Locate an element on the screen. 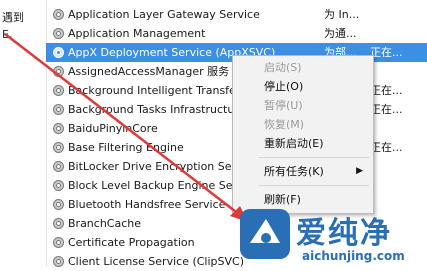 The width and height of the screenshot is (427, 271). watermark-brand: 爱纯净 is located at coordinates (344, 233).